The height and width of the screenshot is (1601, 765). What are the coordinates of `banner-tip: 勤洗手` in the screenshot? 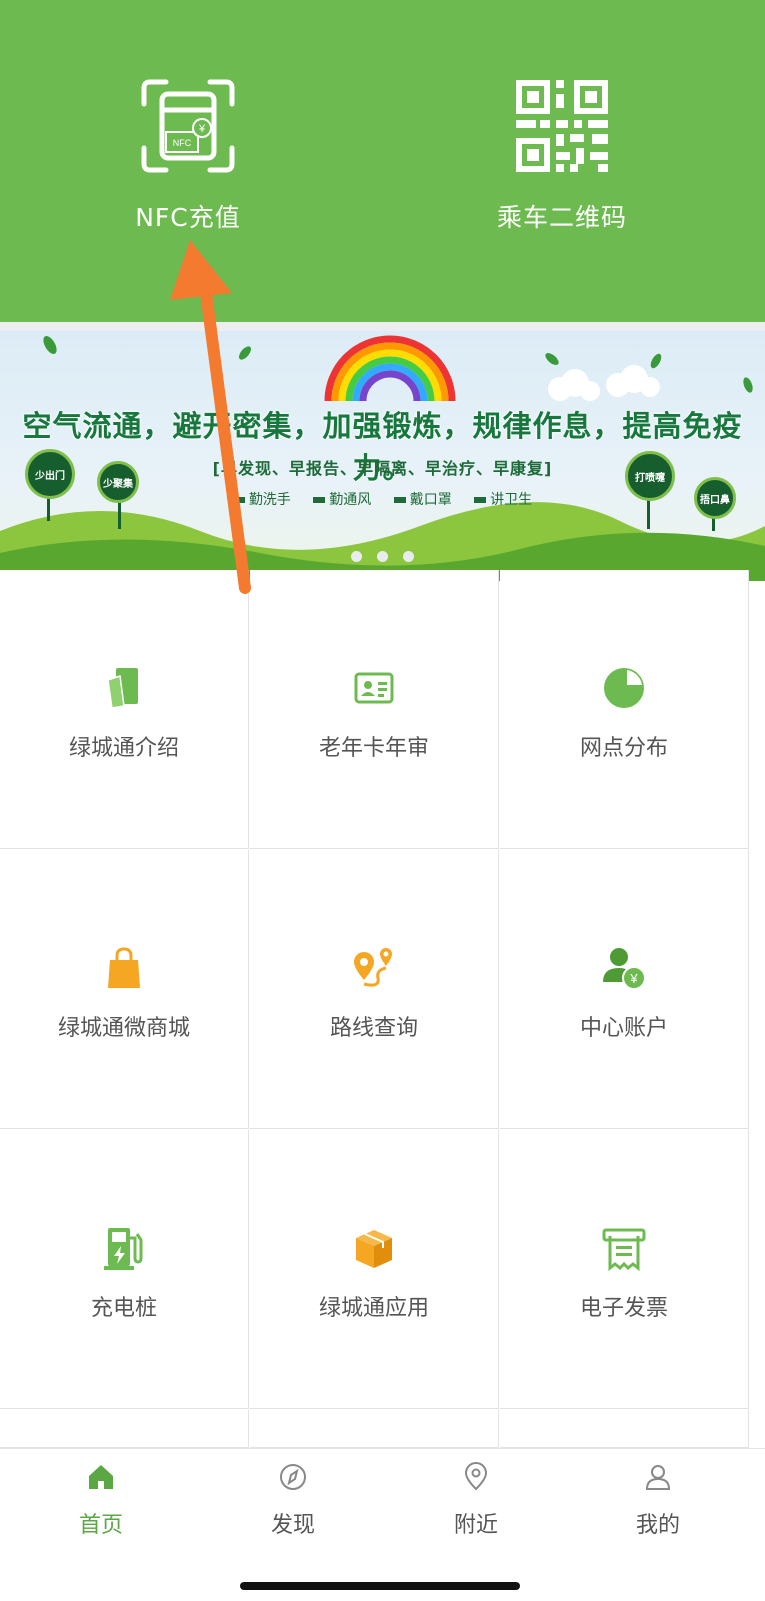 It's located at (262, 500).